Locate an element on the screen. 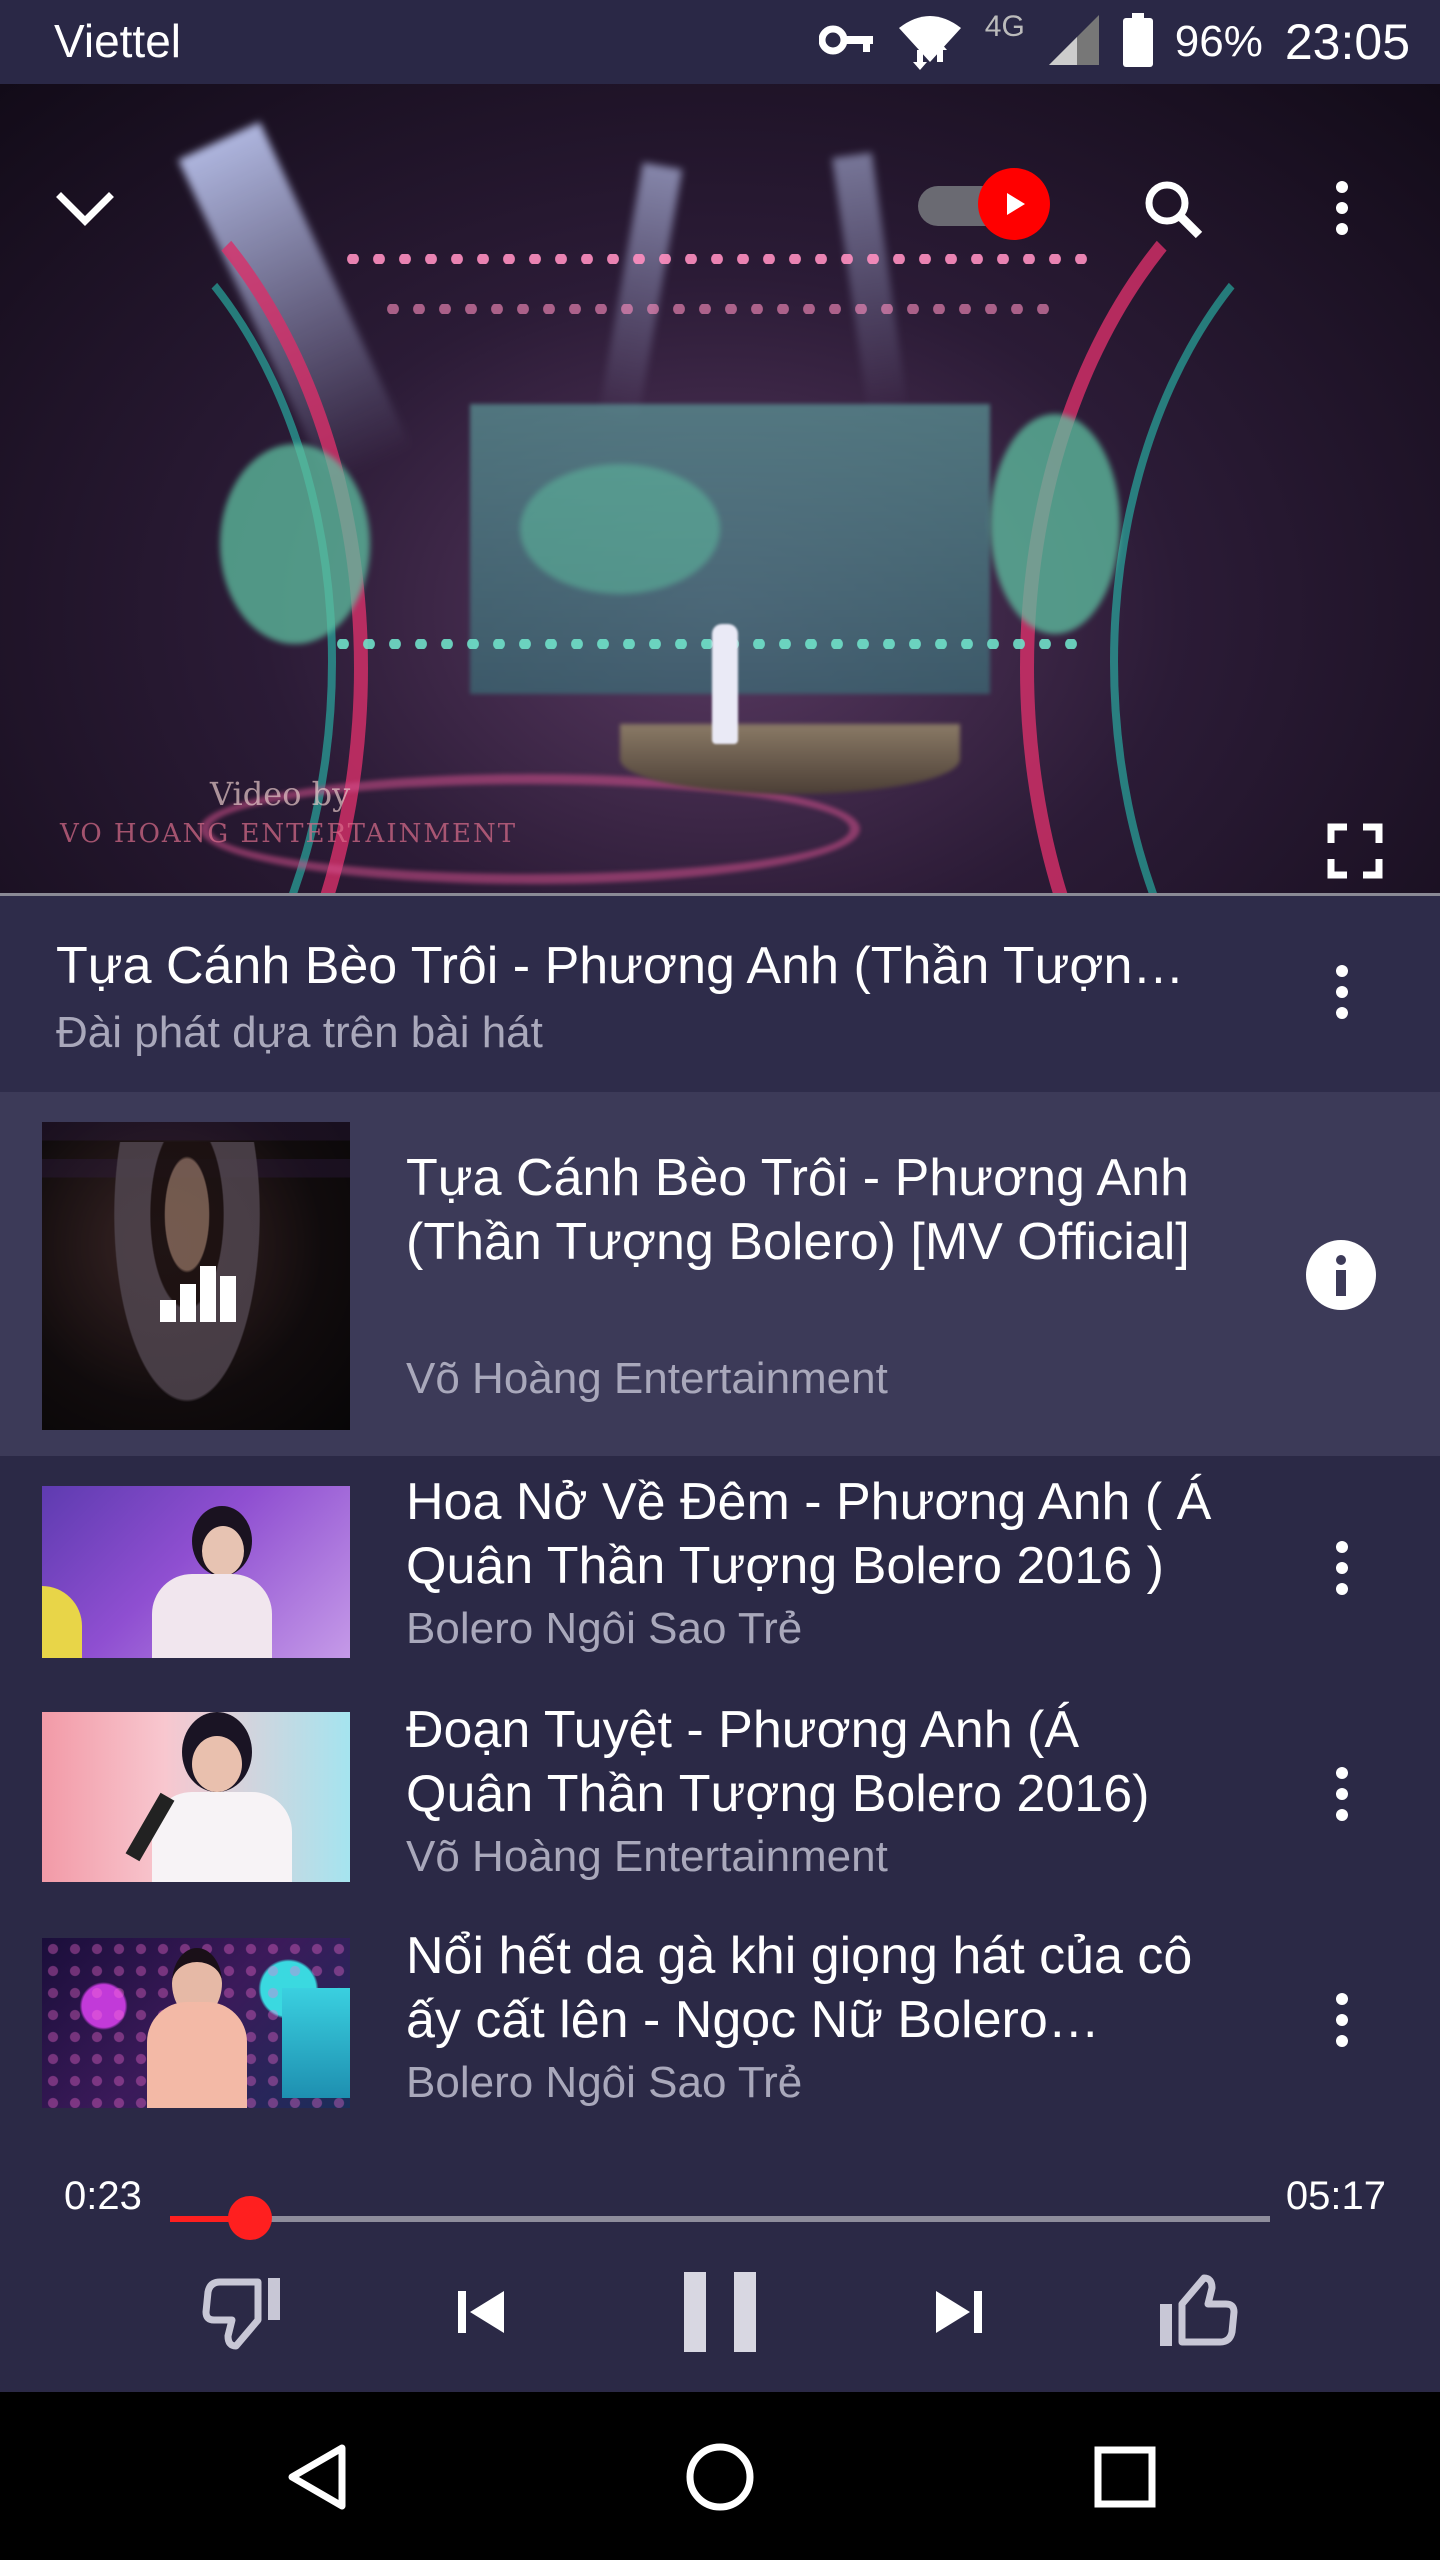  seek-bar is located at coordinates (720, 2222).